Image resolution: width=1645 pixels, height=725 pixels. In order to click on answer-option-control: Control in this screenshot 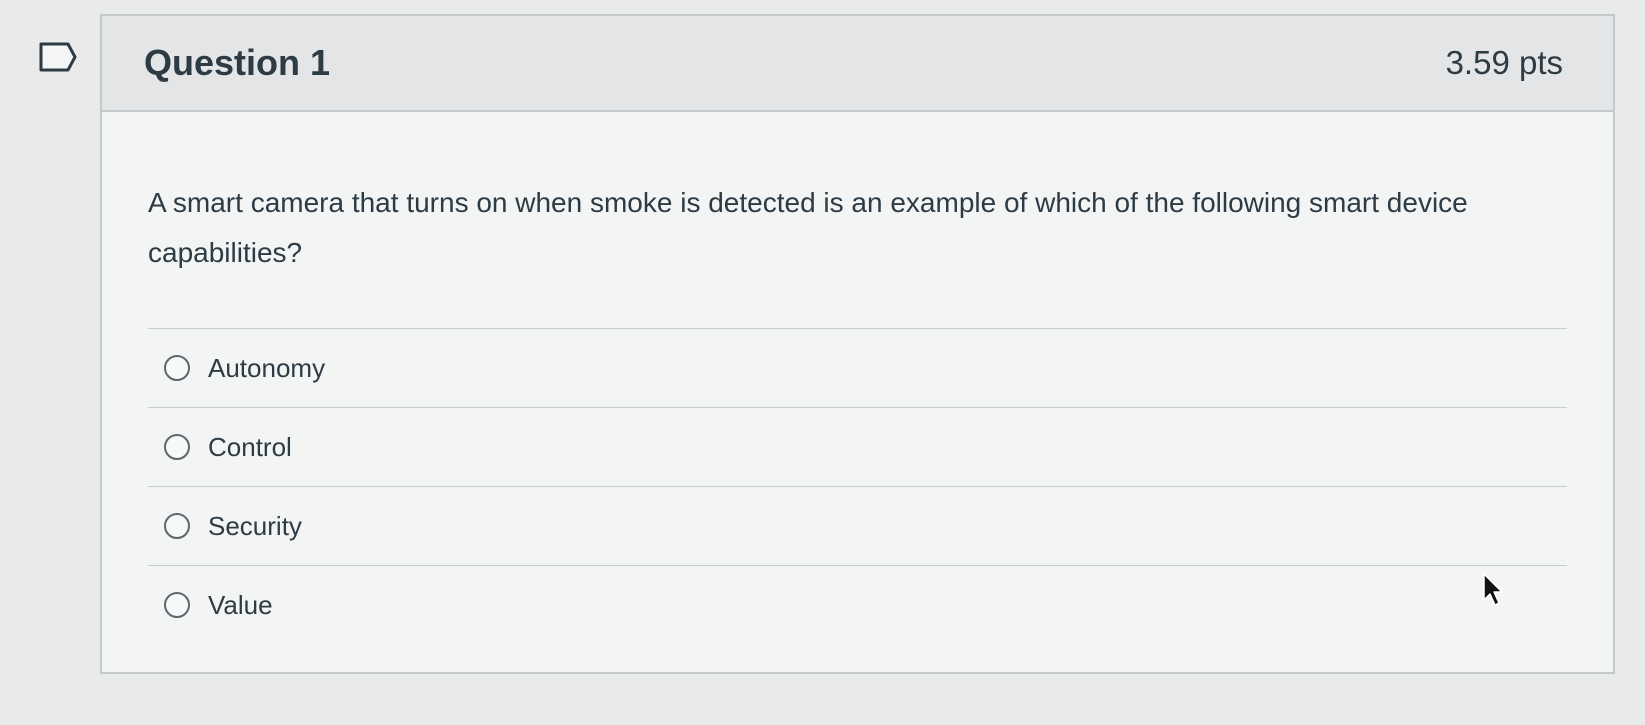, I will do `click(857, 446)`.